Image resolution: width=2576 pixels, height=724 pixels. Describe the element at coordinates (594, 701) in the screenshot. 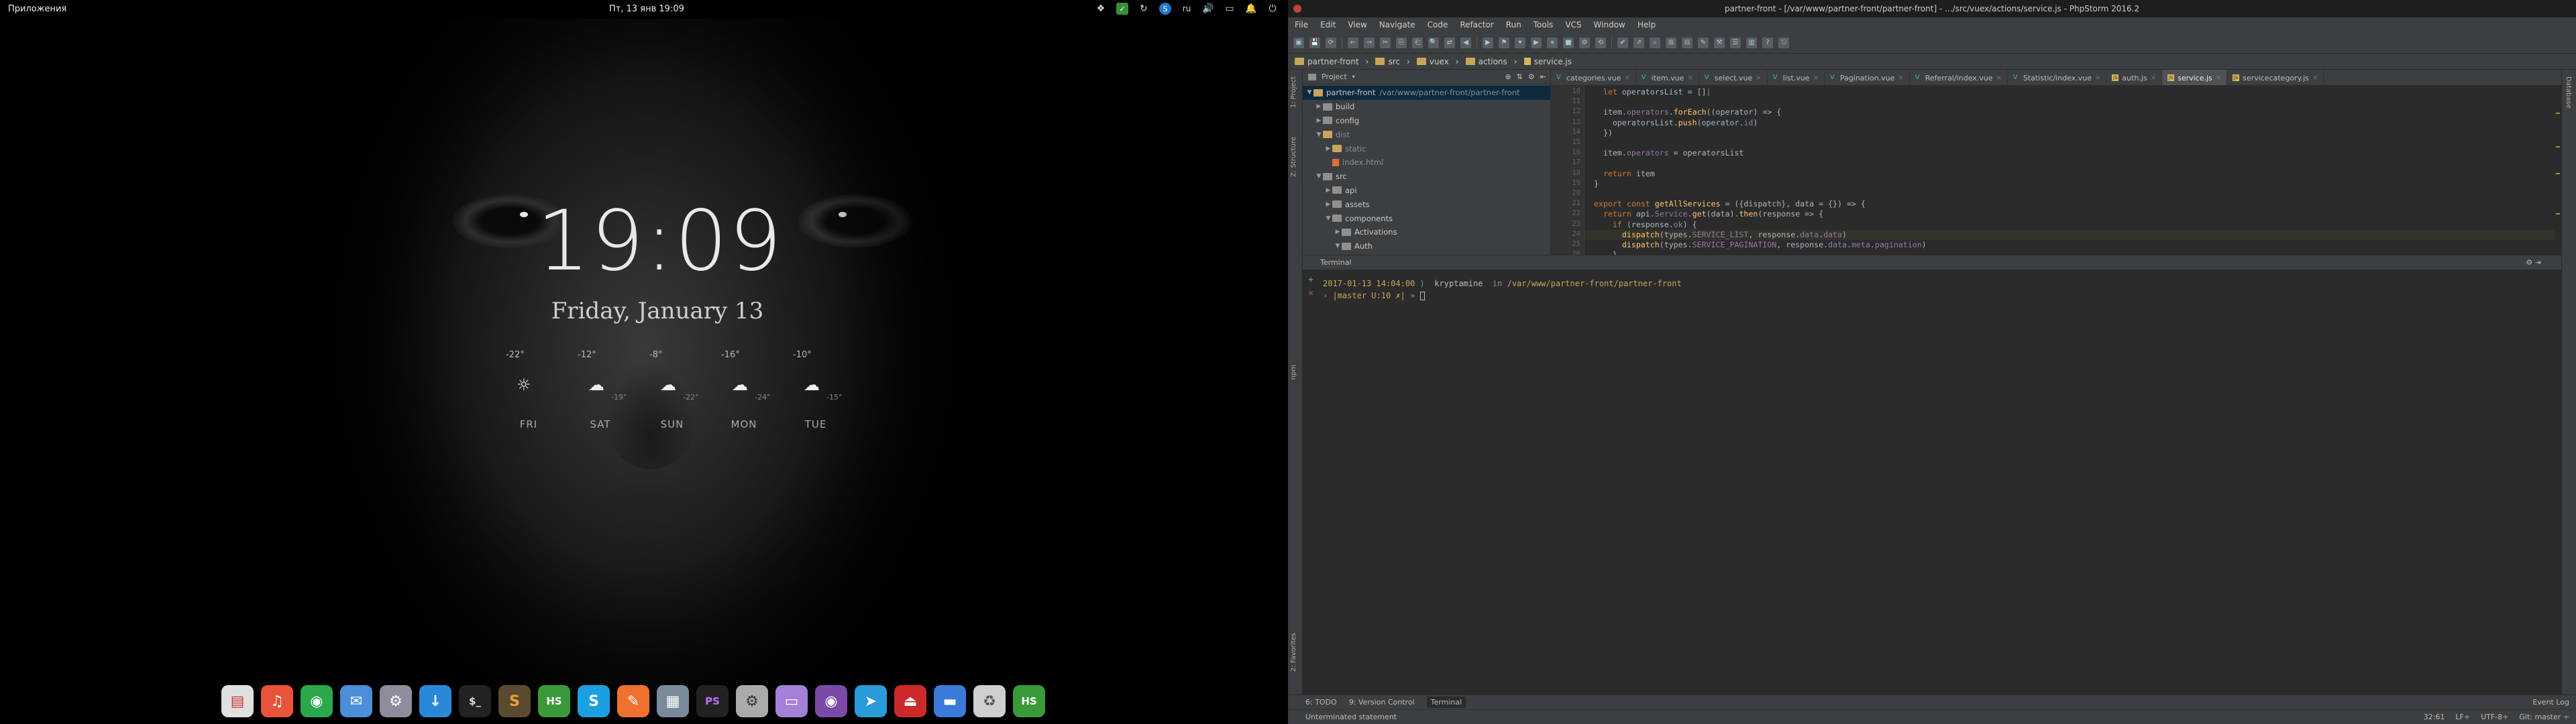

I see `skype-icon: S` at that location.